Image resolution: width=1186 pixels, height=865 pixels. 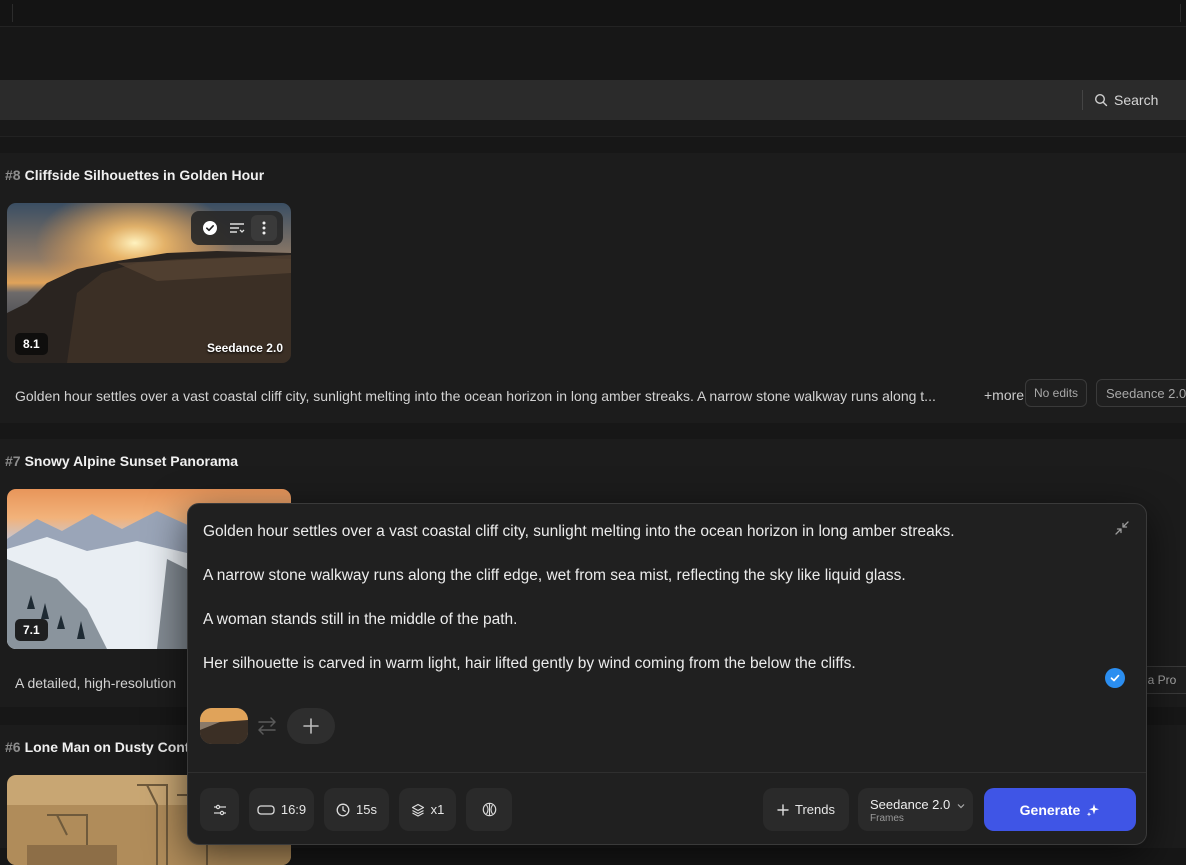 I want to click on model-mode: Frames, so click(x=887, y=818).